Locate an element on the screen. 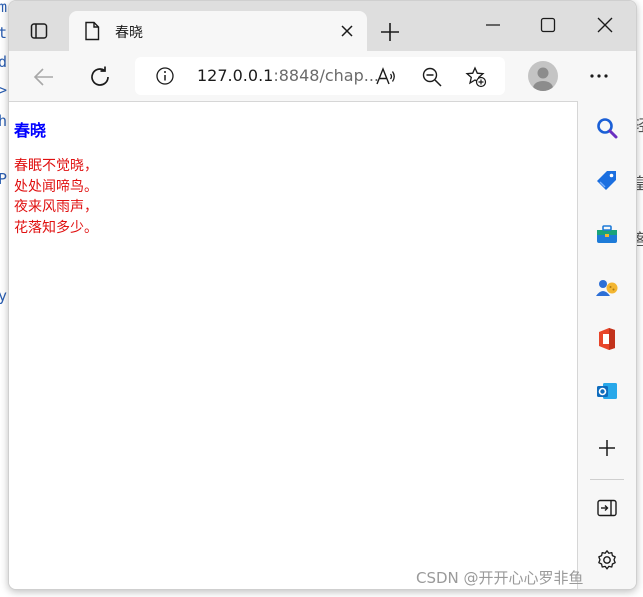 This screenshot has height=597, width=643. poem-line: 春眠不觉晓， is located at coordinates (56, 166).